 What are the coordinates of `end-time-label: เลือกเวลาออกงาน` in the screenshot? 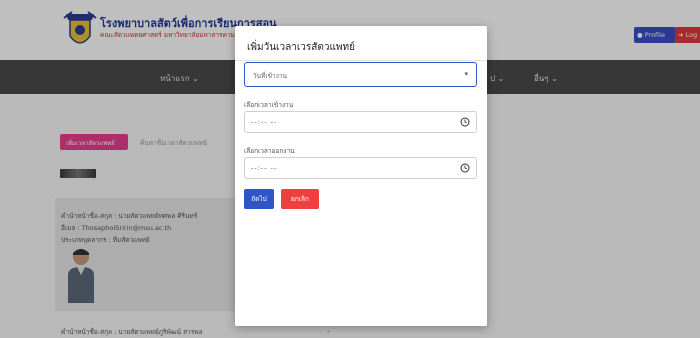 It's located at (269, 151).